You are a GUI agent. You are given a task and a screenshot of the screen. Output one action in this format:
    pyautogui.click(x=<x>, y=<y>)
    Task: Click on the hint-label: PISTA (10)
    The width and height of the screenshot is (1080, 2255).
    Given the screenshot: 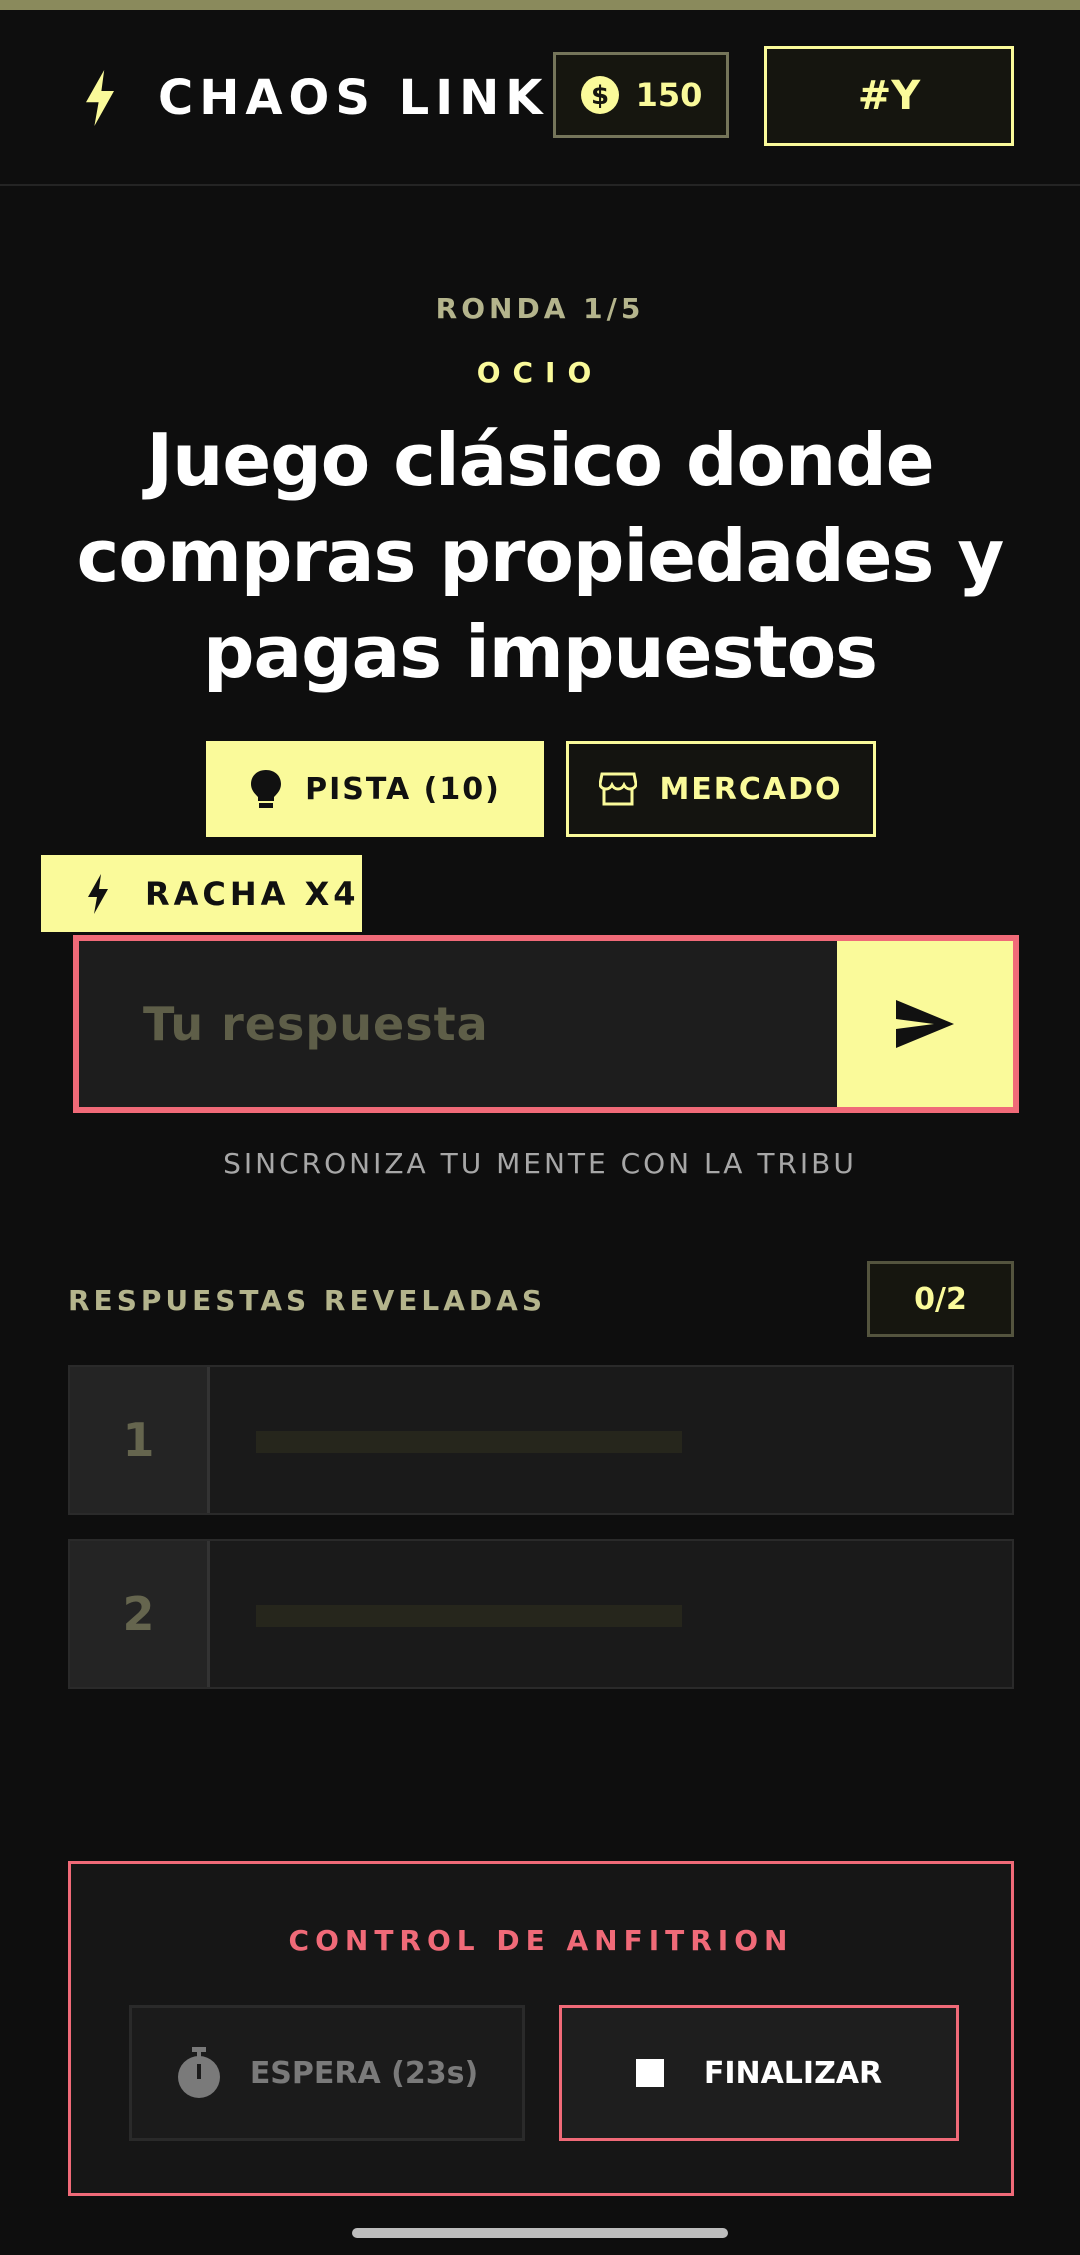 What is the action you would take?
    pyautogui.click(x=403, y=789)
    